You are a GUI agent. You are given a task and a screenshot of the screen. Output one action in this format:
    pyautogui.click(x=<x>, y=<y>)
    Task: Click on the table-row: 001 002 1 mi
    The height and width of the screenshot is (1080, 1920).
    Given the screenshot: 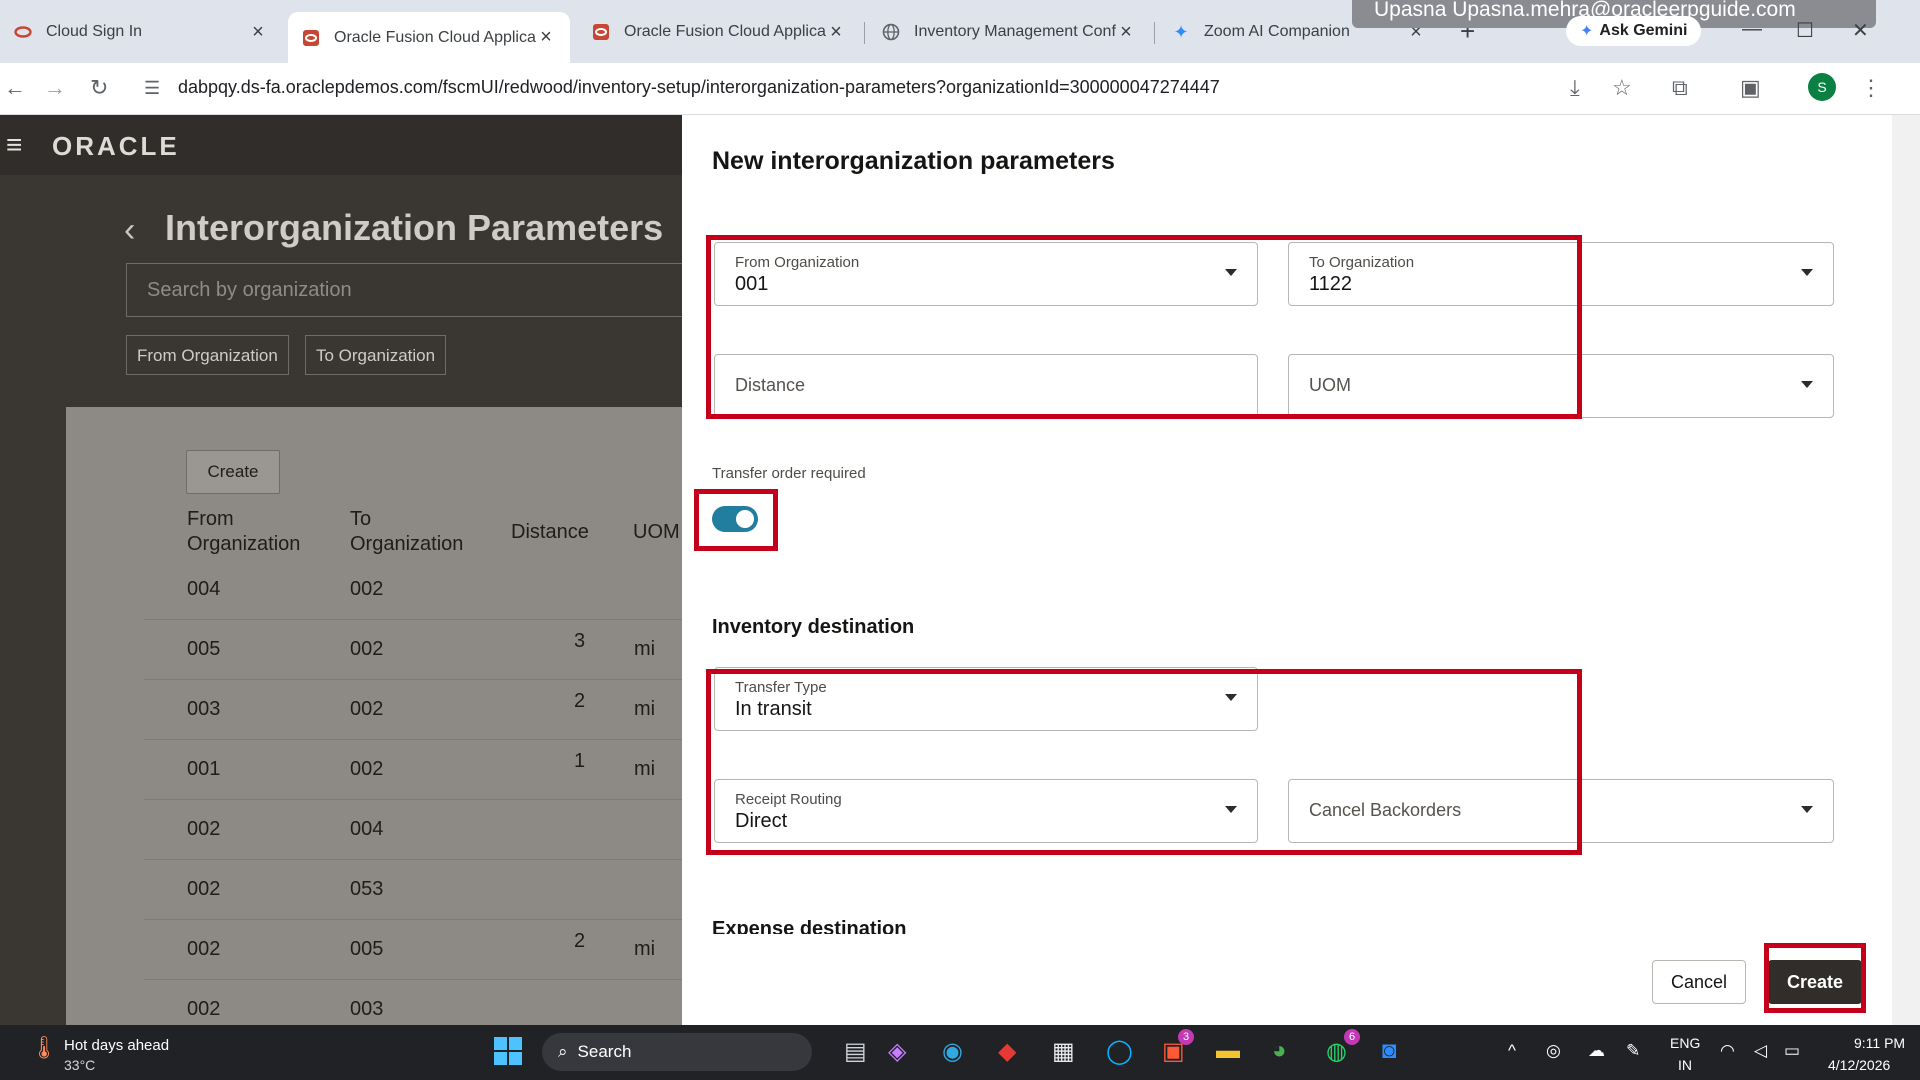 What is the action you would take?
    pyautogui.click(x=413, y=770)
    